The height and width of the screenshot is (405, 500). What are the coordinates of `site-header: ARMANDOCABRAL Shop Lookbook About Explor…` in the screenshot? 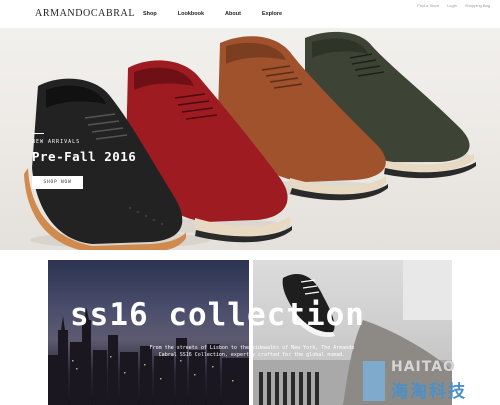 It's located at (250, 14).